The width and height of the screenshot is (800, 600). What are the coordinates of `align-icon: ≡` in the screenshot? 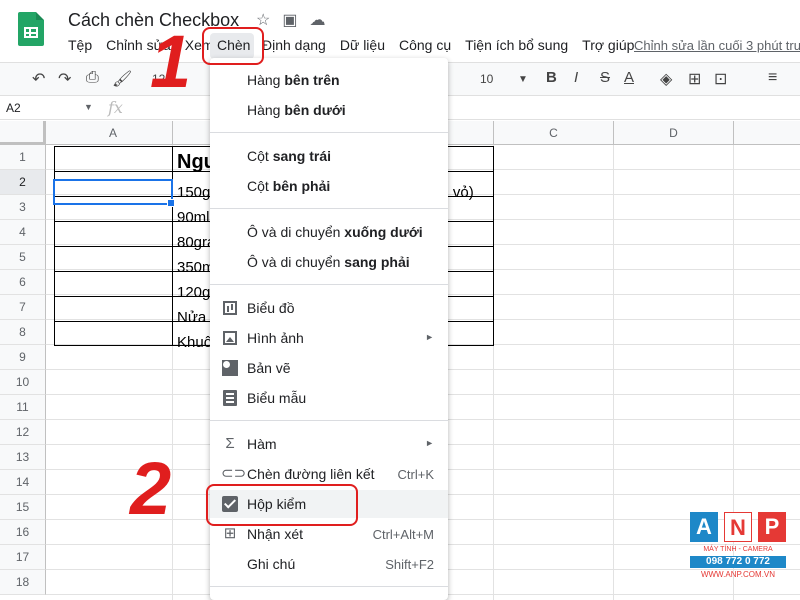 It's located at (772, 78).